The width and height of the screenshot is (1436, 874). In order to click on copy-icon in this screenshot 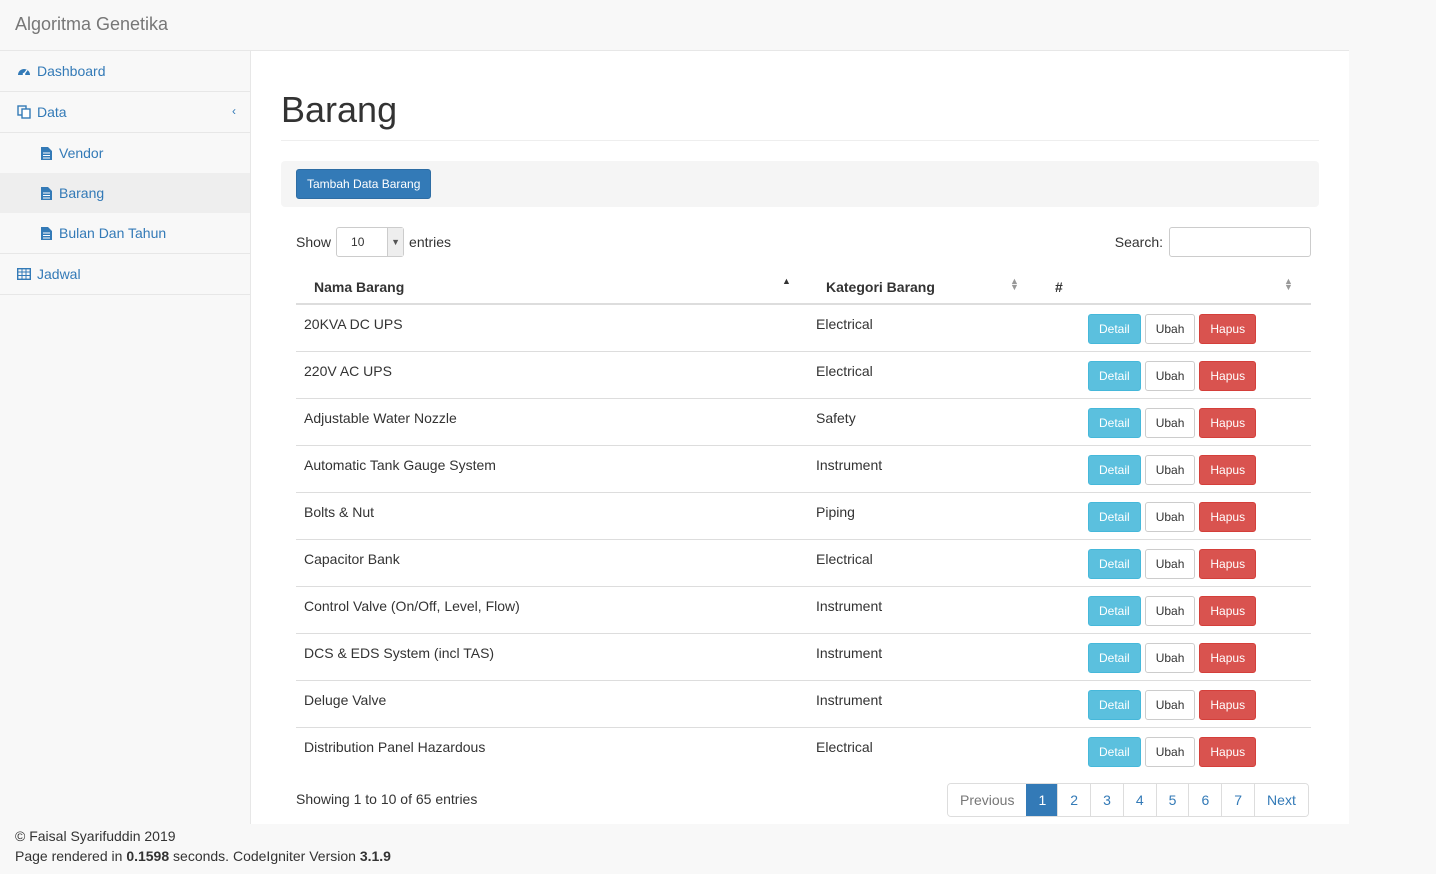, I will do `click(24, 112)`.